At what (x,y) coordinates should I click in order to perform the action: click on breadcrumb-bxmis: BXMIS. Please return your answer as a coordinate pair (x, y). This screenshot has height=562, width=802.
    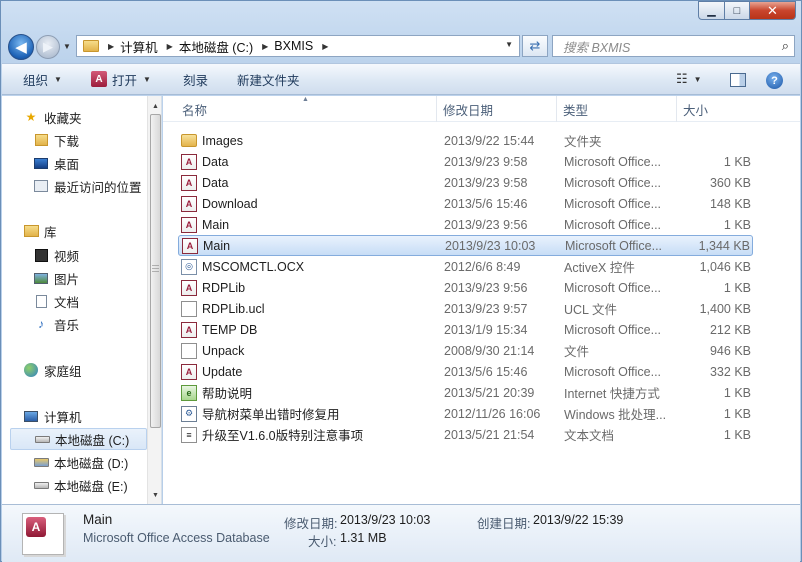
    Looking at the image, I should click on (293, 46).